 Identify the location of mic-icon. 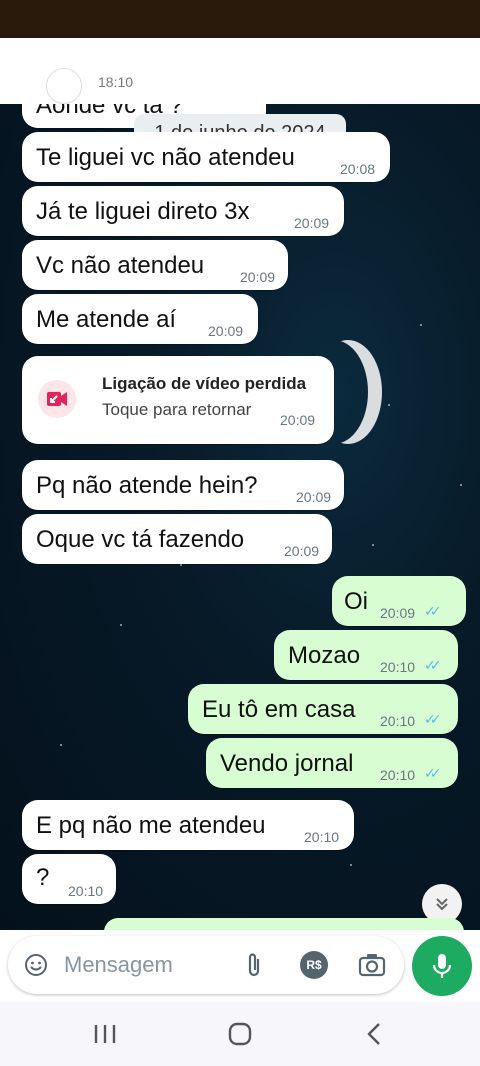
(442, 968).